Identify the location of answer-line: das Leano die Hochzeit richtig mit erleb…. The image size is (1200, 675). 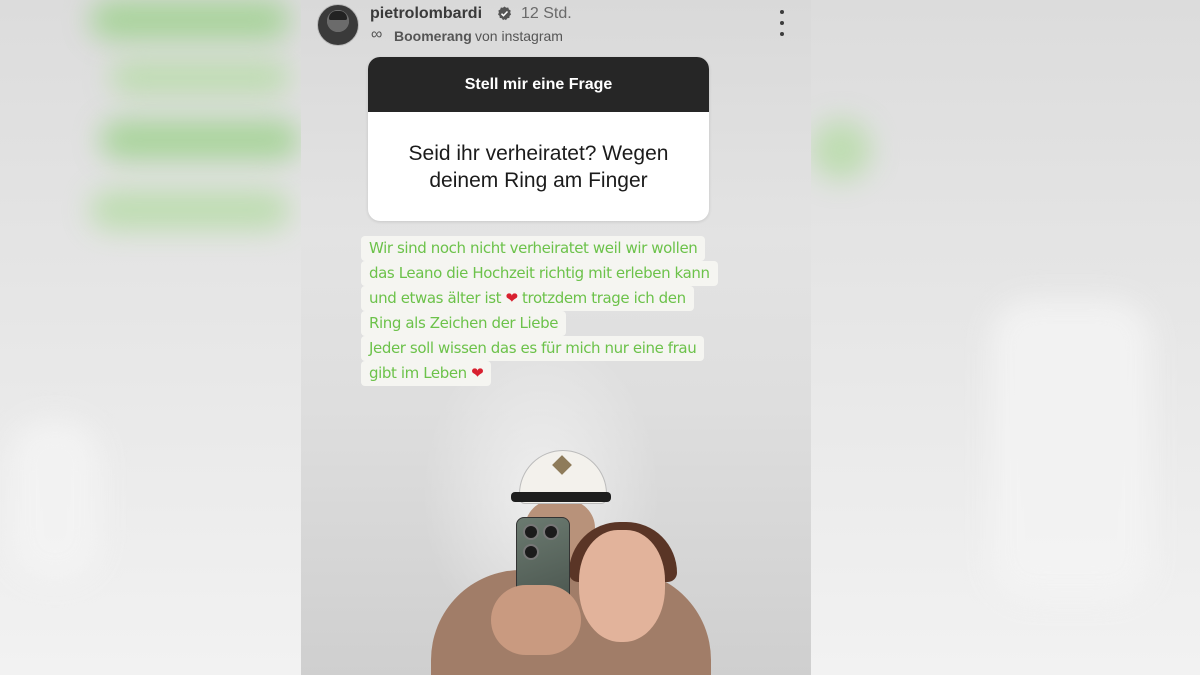
(539, 273).